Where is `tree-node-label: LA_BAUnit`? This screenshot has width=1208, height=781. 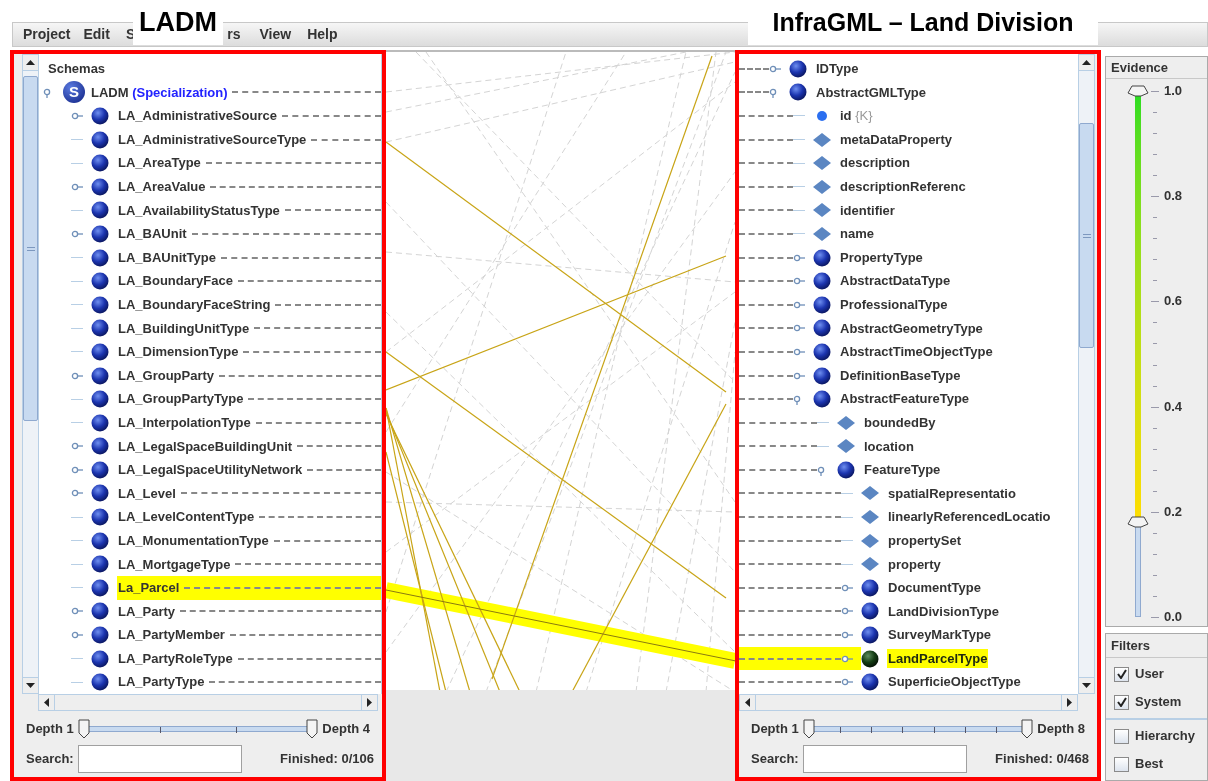 tree-node-label: LA_BAUnit is located at coordinates (152, 234).